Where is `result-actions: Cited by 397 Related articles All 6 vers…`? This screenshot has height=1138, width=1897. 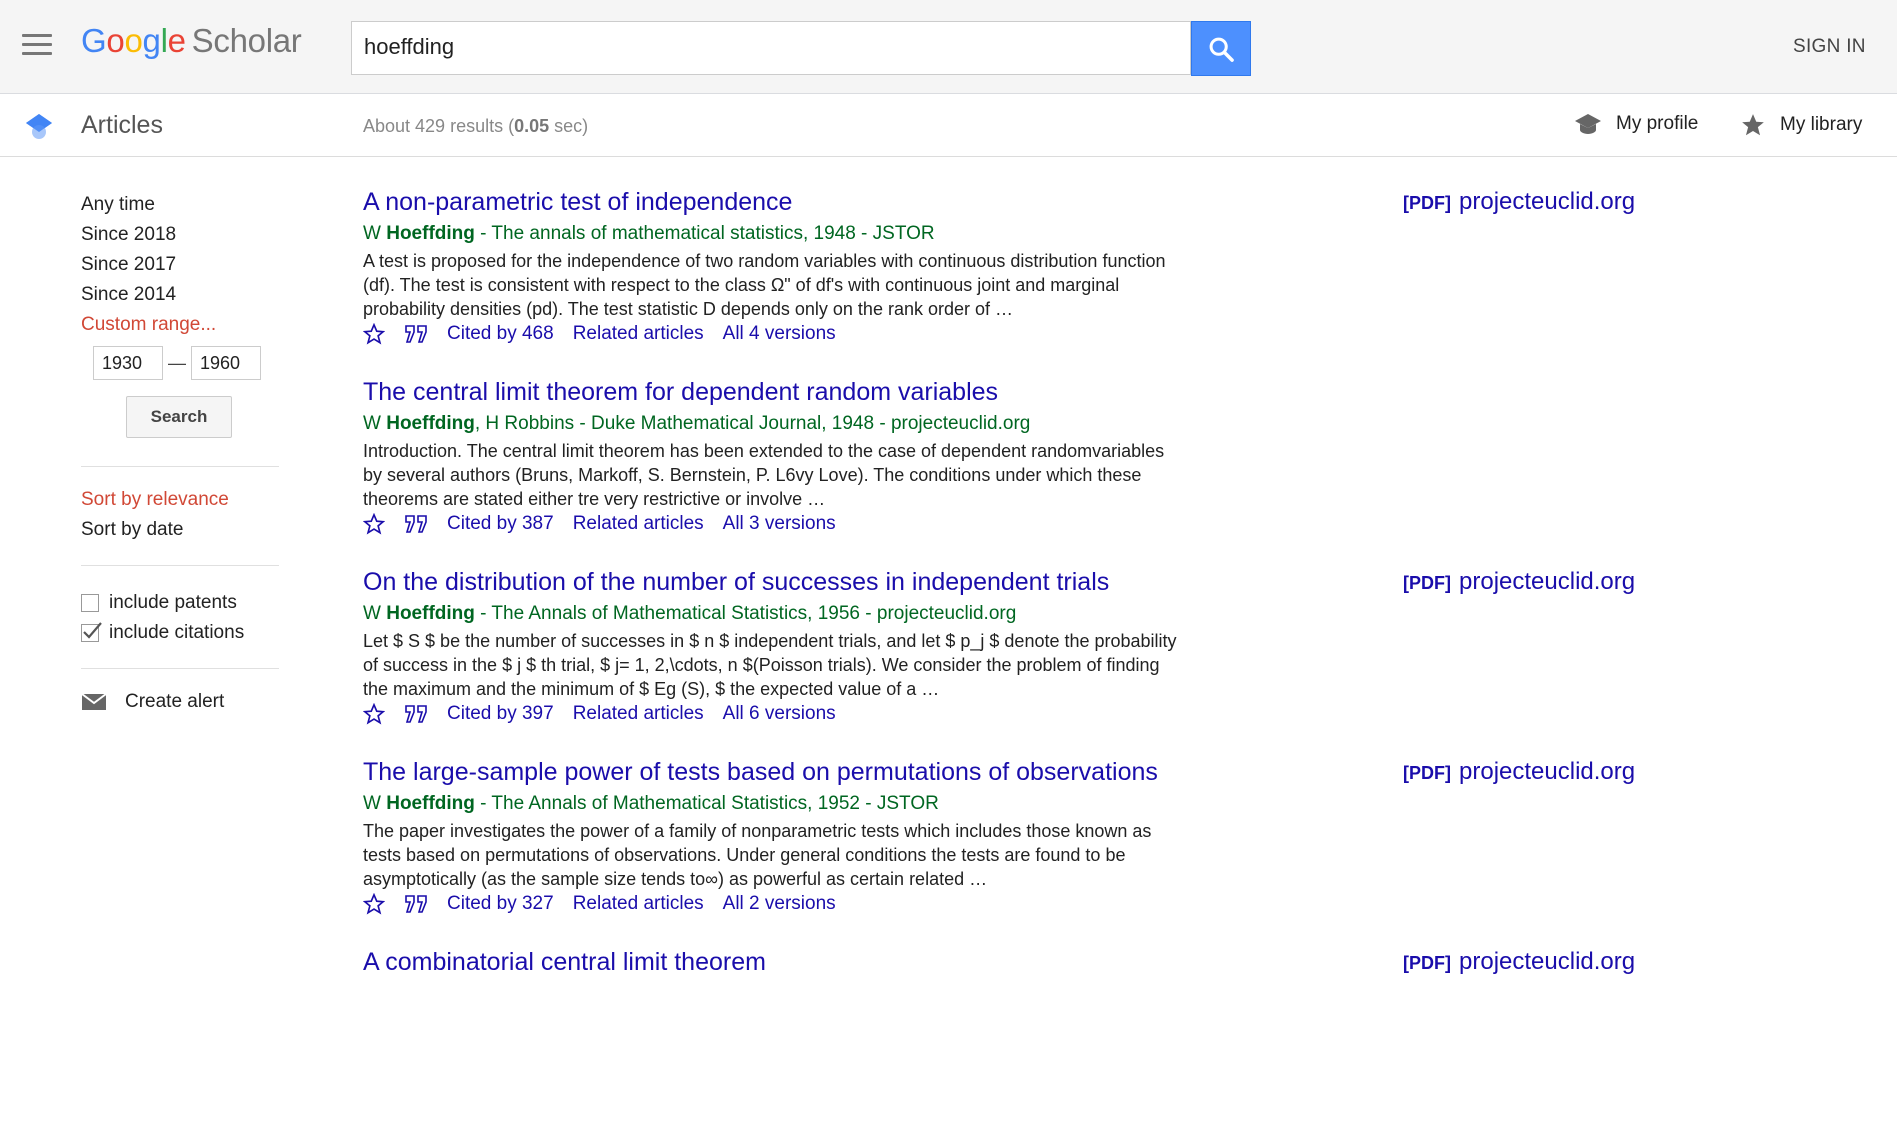
result-actions: Cited by 397 Related articles All 6 vers… is located at coordinates (1013, 714).